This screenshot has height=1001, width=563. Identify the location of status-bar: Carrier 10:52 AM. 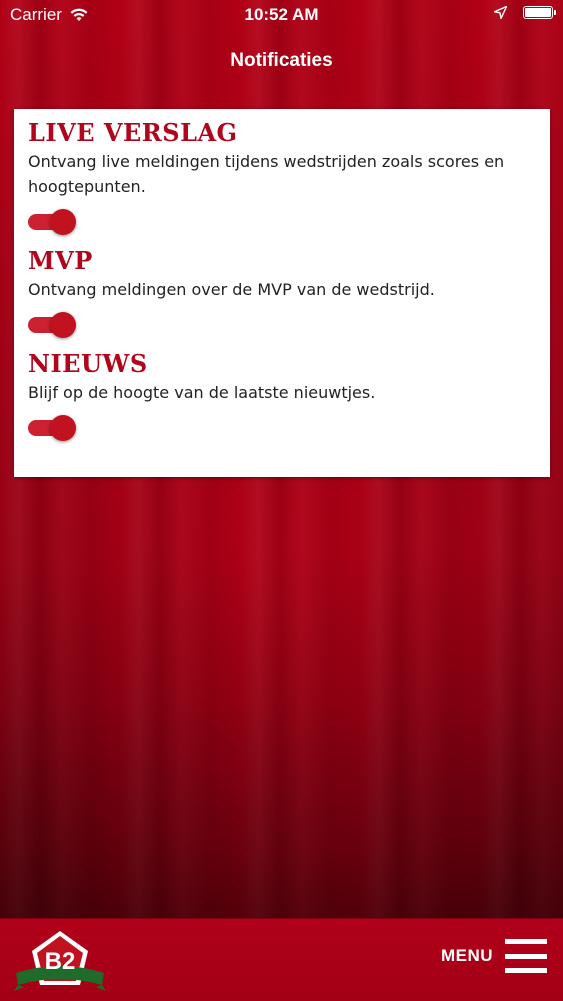
(281, 15).